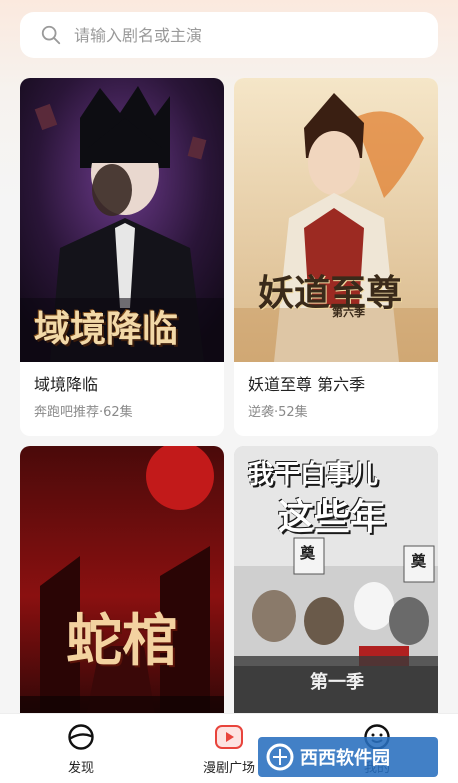 The image size is (458, 783). What do you see at coordinates (83, 412) in the screenshot?
I see `drama-meta: 奔跑吧推荐·62集` at bounding box center [83, 412].